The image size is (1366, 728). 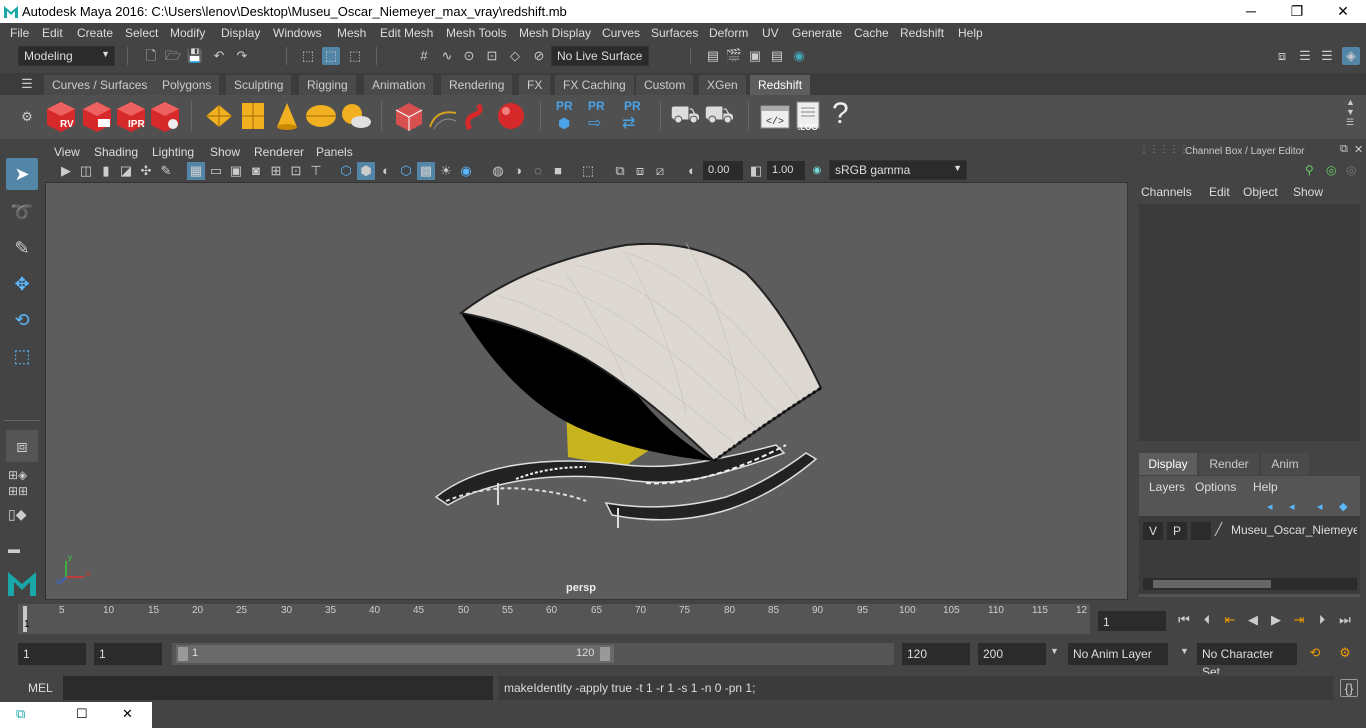 What do you see at coordinates (1282, 56) in the screenshot?
I see `modeling-toolkit-icon: ⧈` at bounding box center [1282, 56].